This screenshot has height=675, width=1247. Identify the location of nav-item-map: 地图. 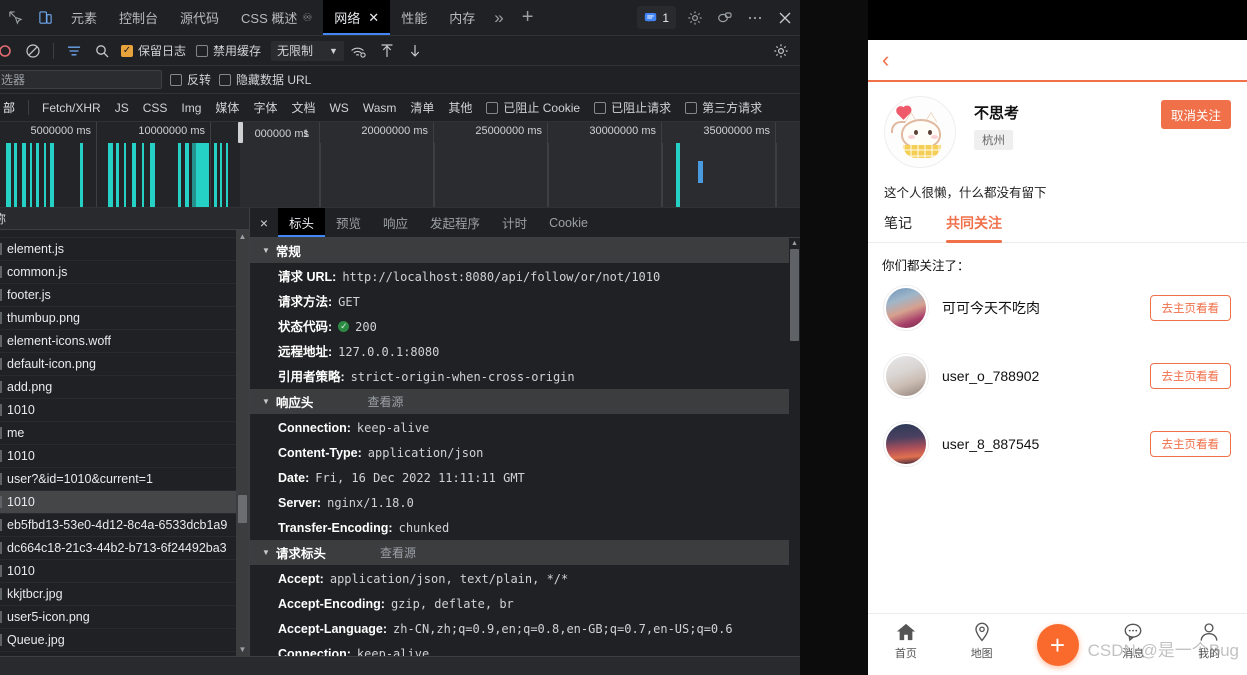
(982, 641).